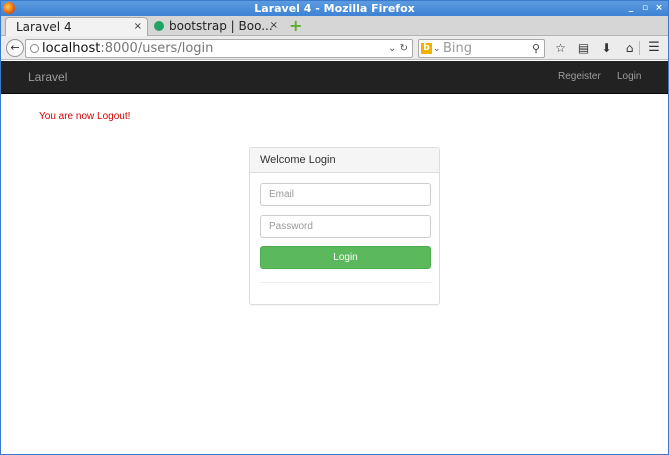  Describe the element at coordinates (392, 48) in the screenshot. I see `history-dropdown-icon: ⌄` at that location.